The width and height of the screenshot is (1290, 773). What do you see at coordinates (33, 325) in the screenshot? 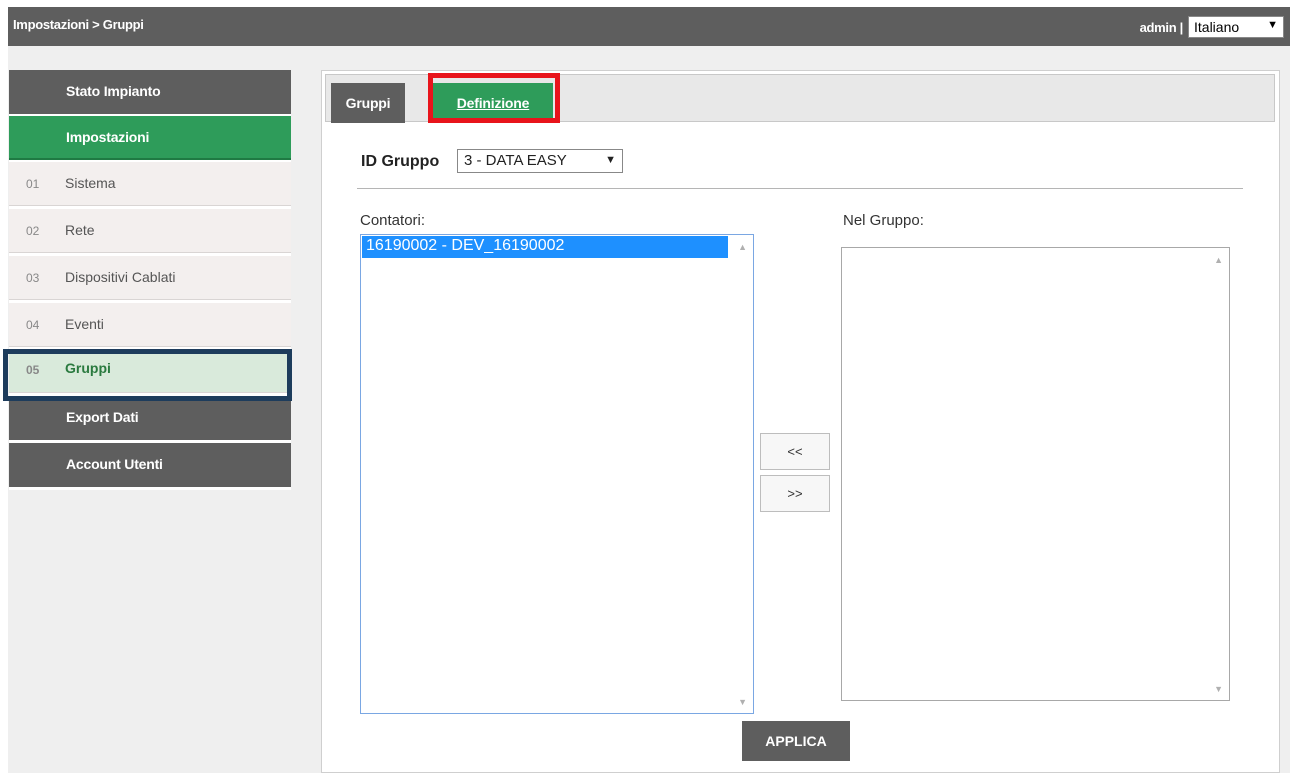
I see `item-number: 04` at bounding box center [33, 325].